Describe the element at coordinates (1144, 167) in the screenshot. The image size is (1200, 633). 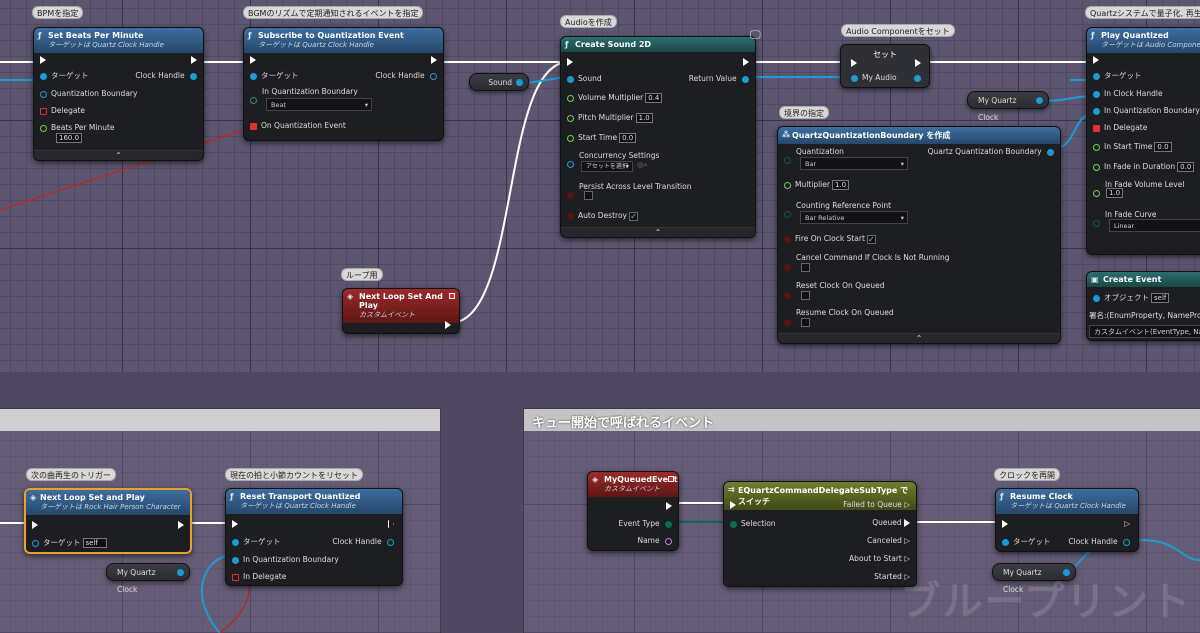
I see `fade-duration-pin: In Fade in Duration 0.0` at that location.